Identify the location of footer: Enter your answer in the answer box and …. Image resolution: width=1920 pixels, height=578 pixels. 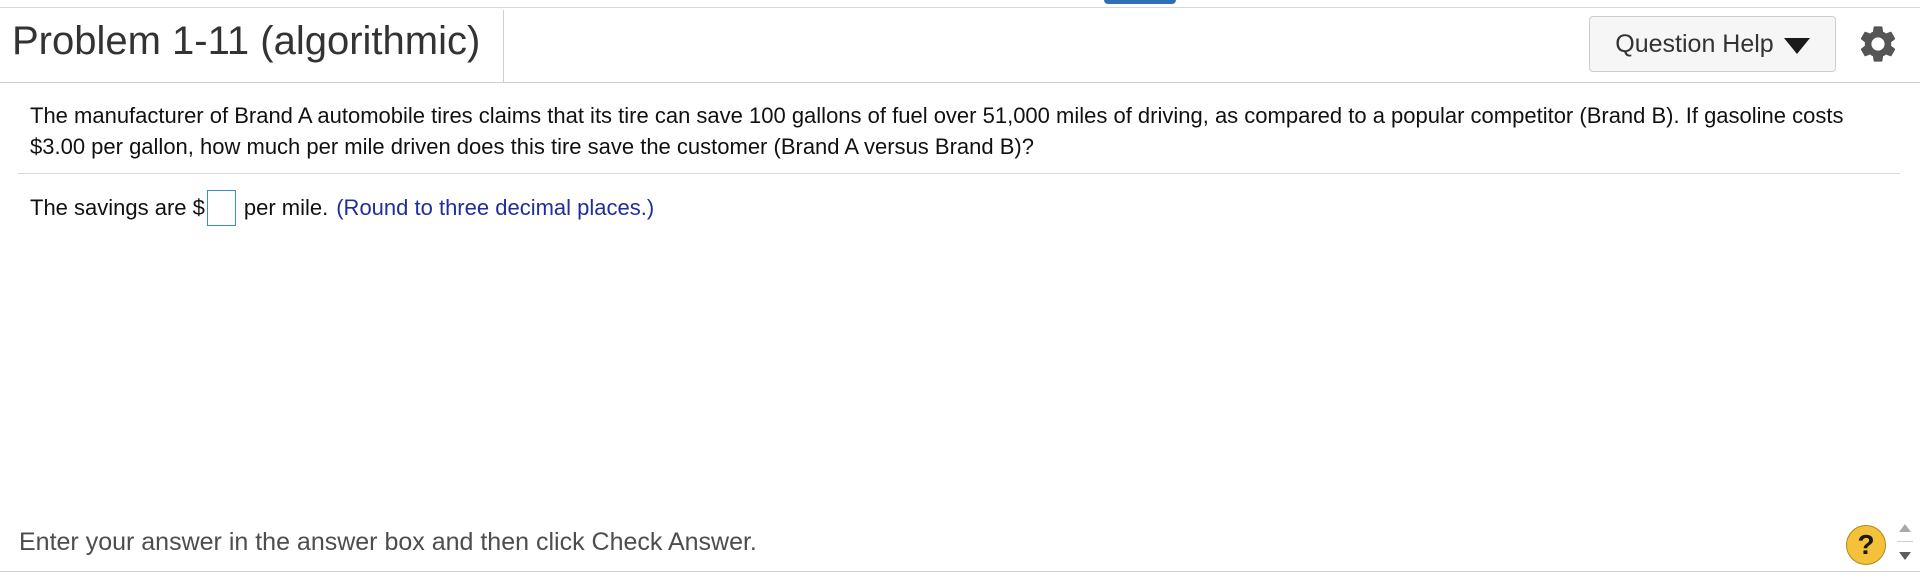
(960, 548).